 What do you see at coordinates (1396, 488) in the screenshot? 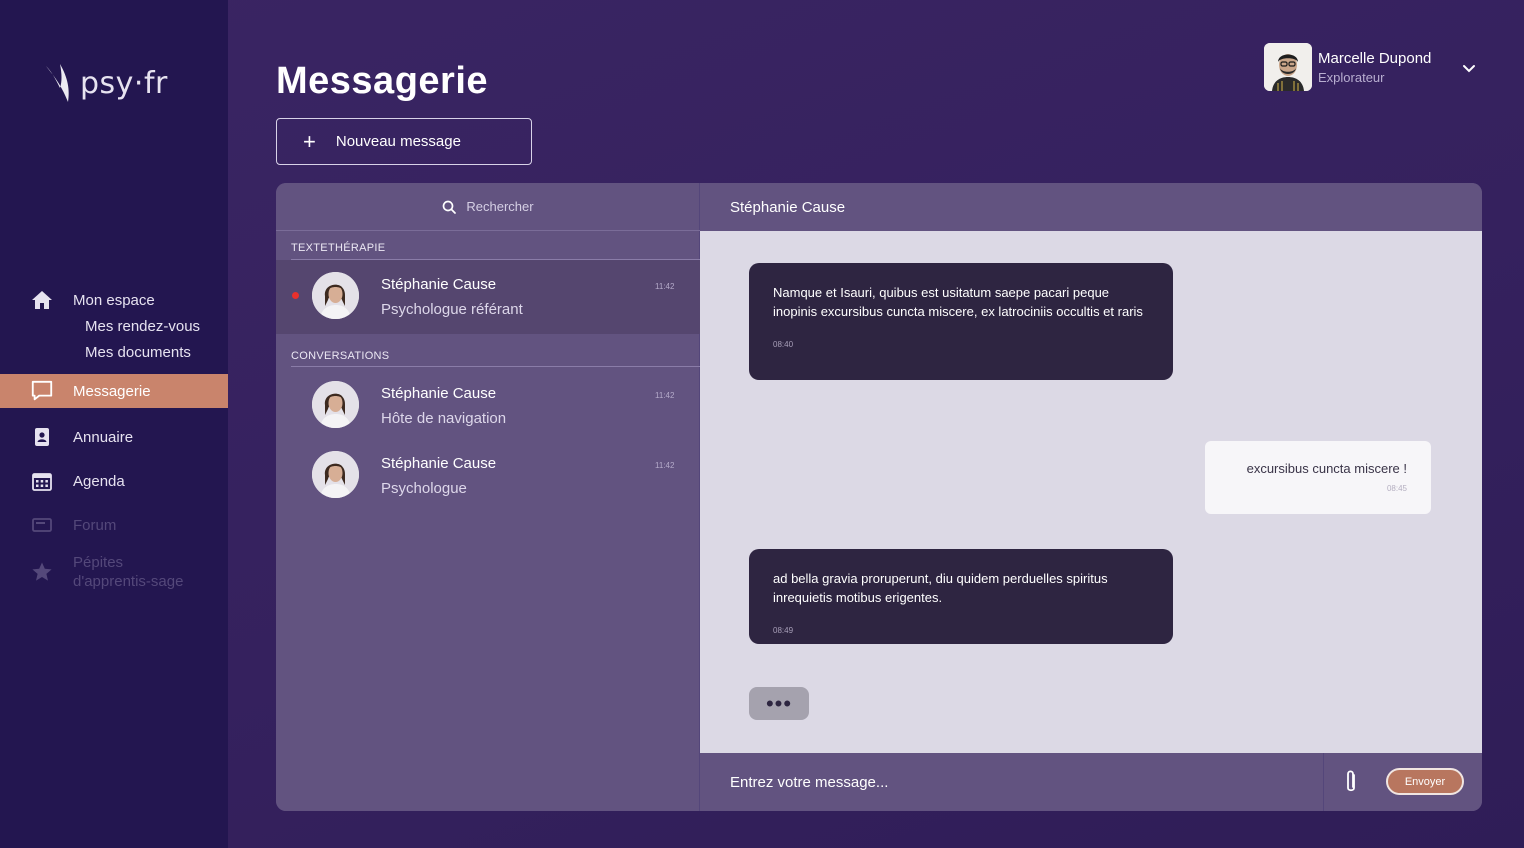
I see `message-time: 08:45` at bounding box center [1396, 488].